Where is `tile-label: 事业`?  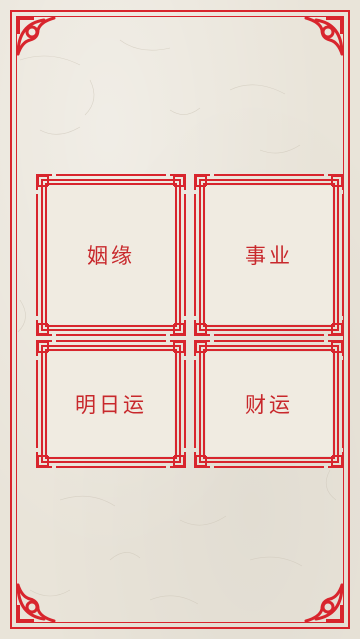
tile-label: 事业 is located at coordinates (269, 256).